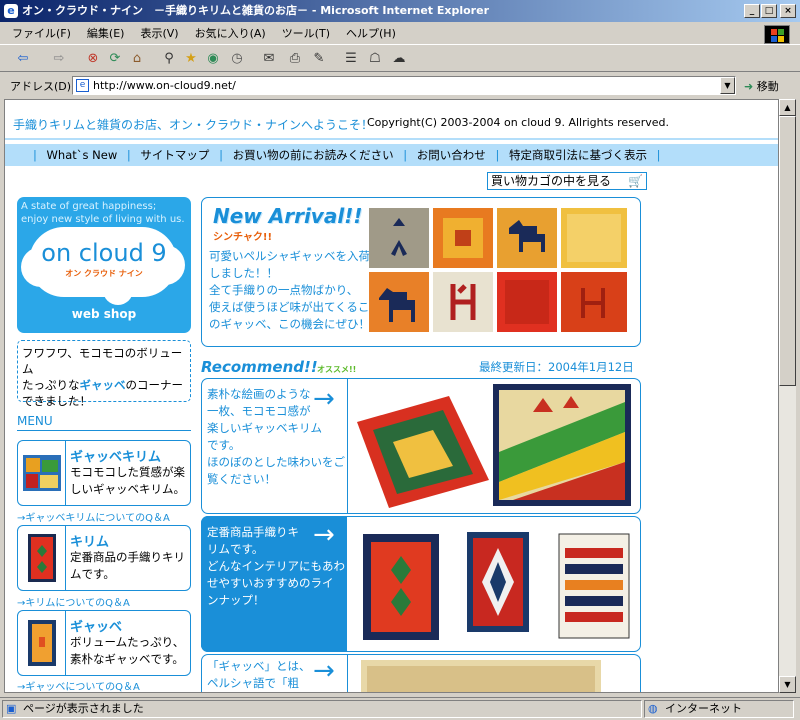  Describe the element at coordinates (556, 367) in the screenshot. I see `last-updated: 最終更新日：2004年1月12日` at that location.